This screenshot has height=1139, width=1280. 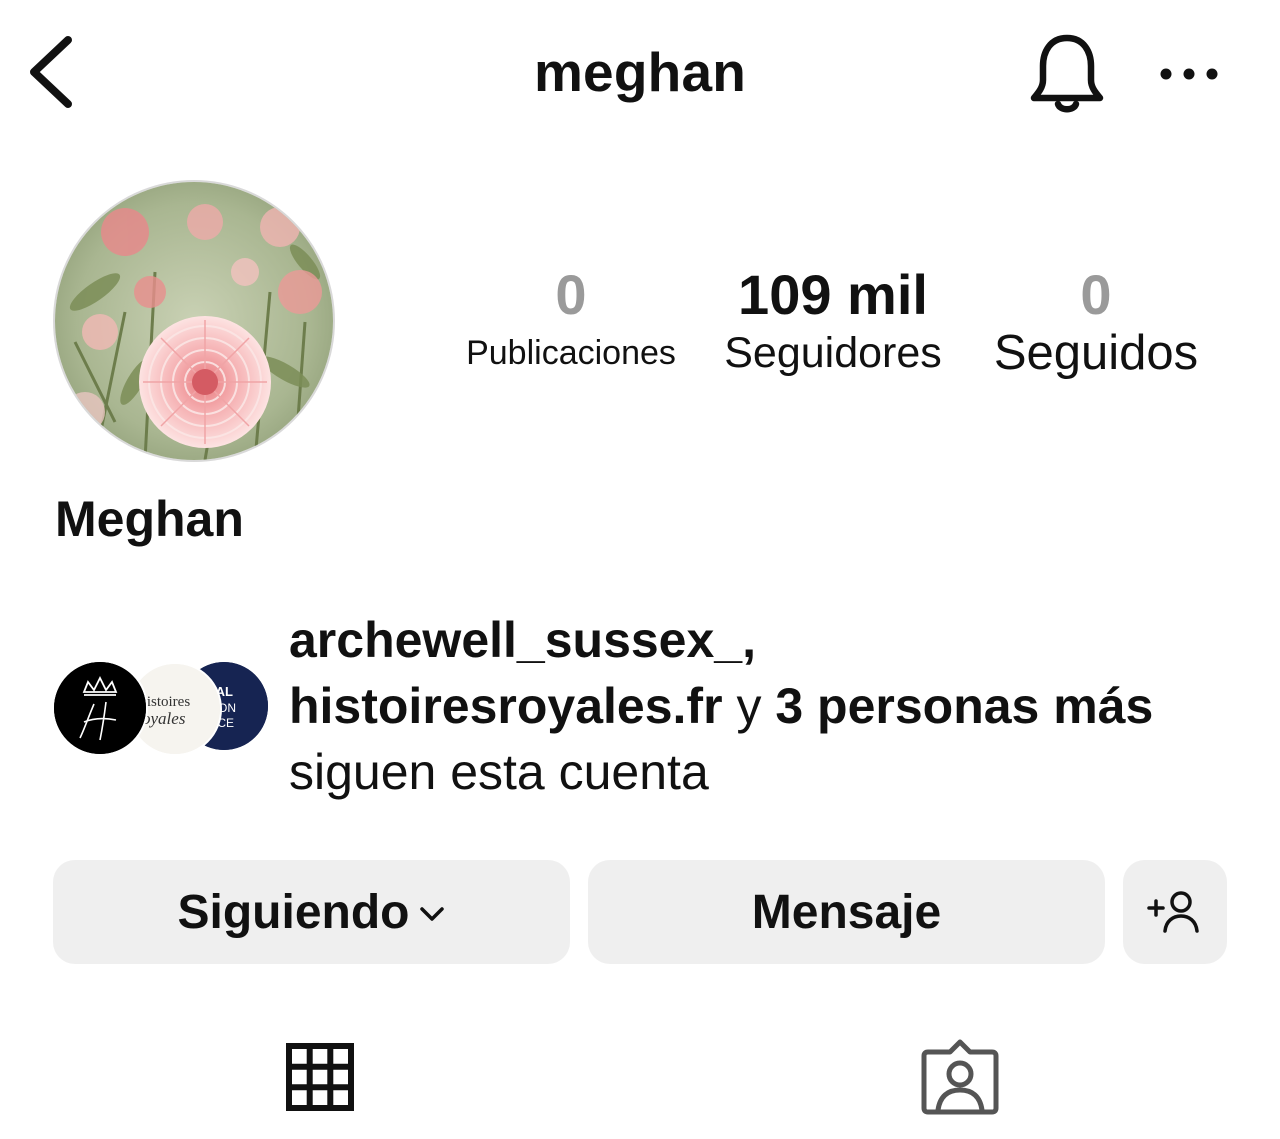 I want to click on following-button-label: Siguiendo, so click(x=293, y=912).